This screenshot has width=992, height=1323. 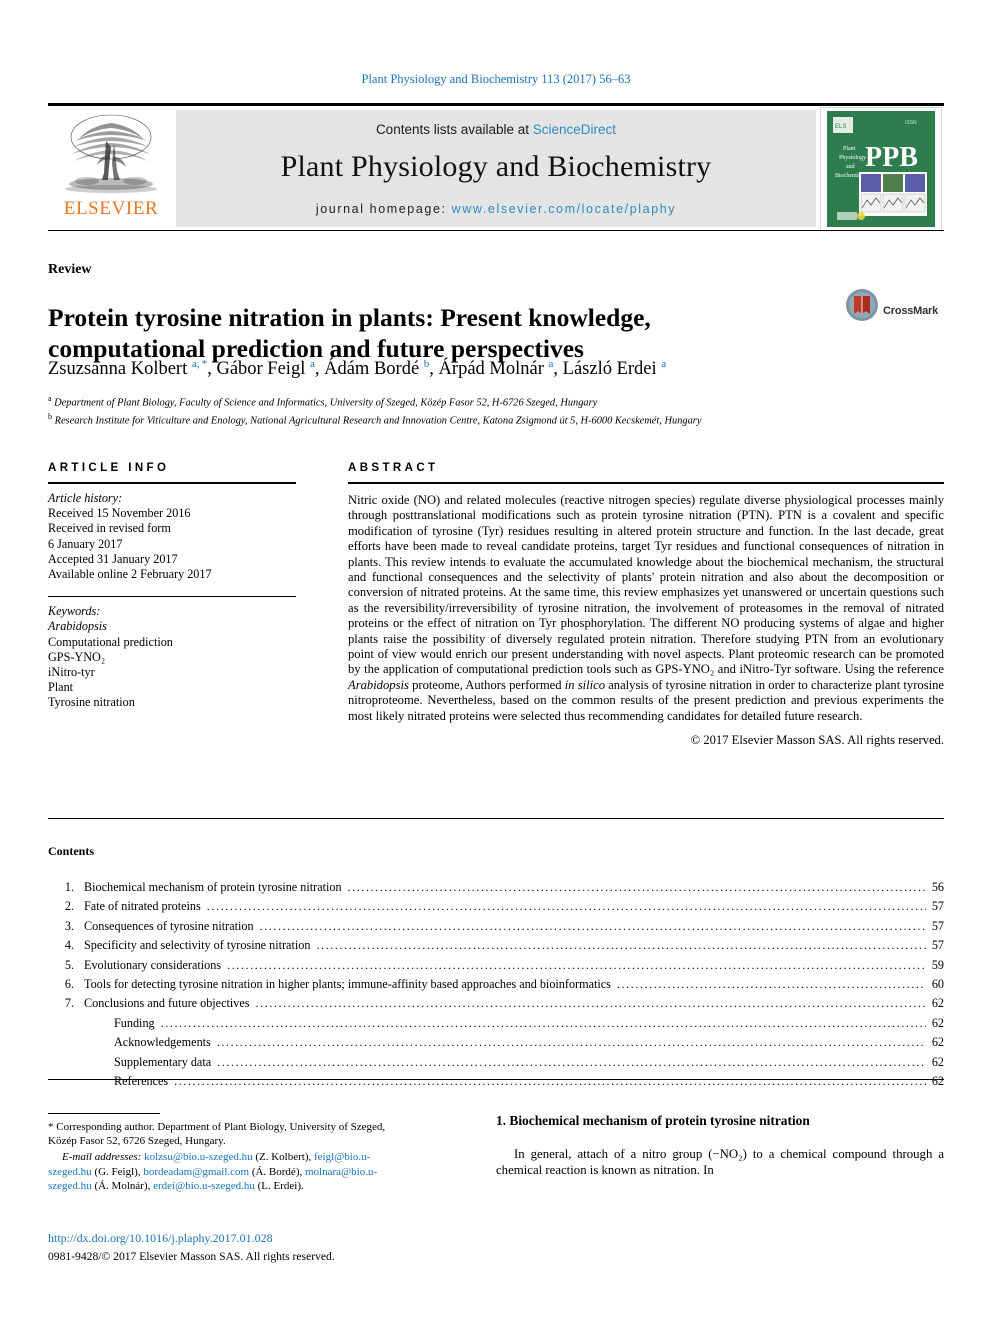 What do you see at coordinates (77, 626) in the screenshot?
I see `keyword-item: Arabidopsis` at bounding box center [77, 626].